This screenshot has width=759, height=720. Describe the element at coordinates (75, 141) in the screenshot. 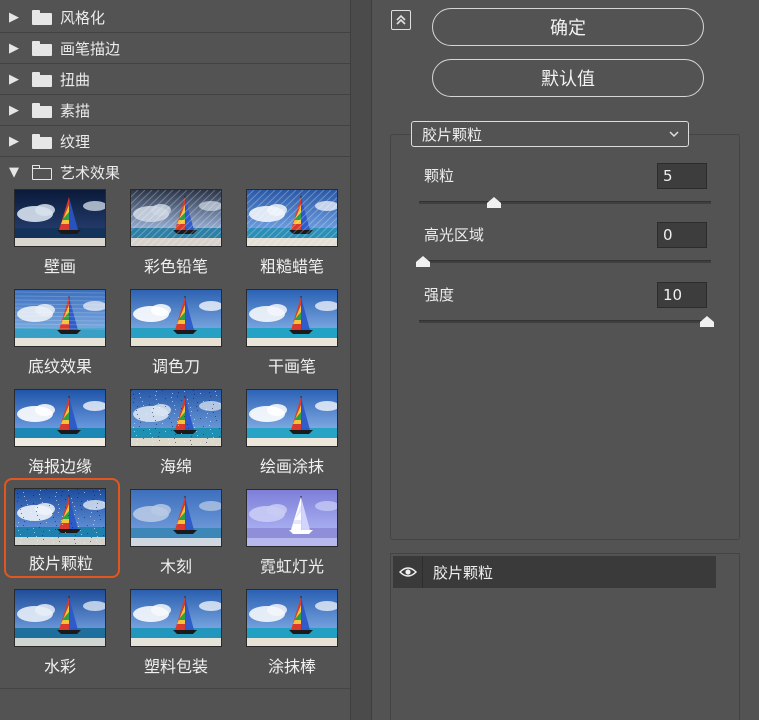

I see `category-label: 纹理` at that location.